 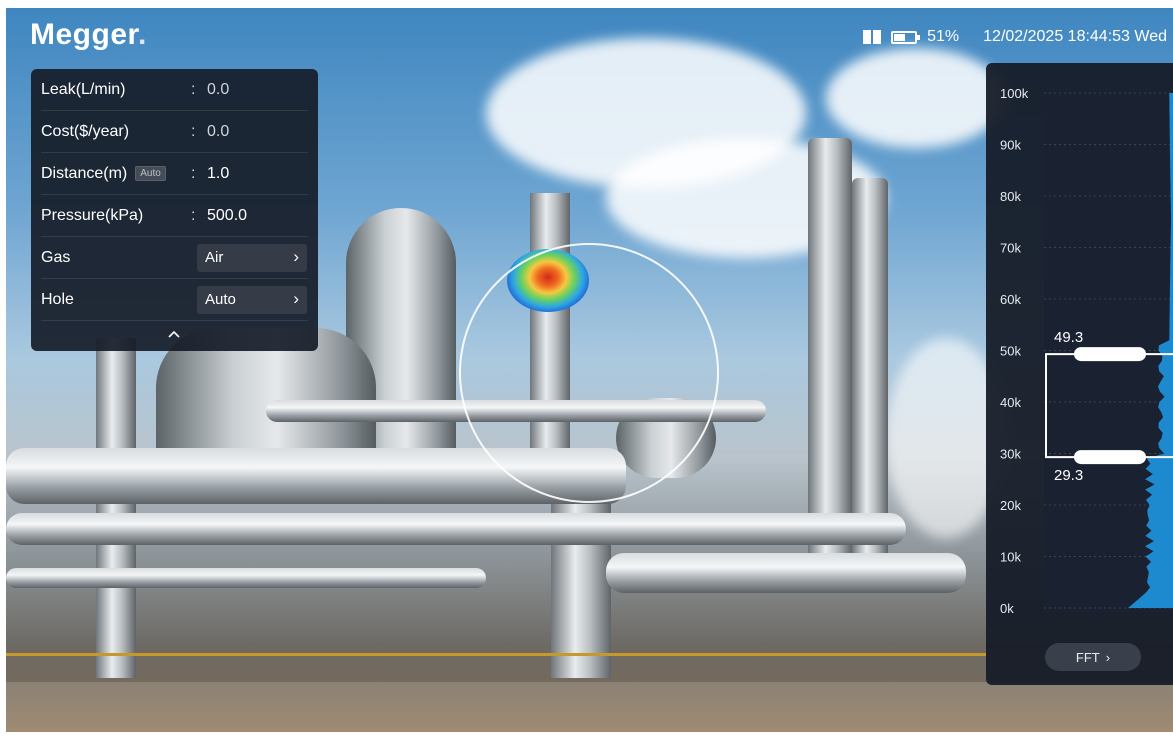 I want to click on y-tick-label: 70k, so click(x=1010, y=248).